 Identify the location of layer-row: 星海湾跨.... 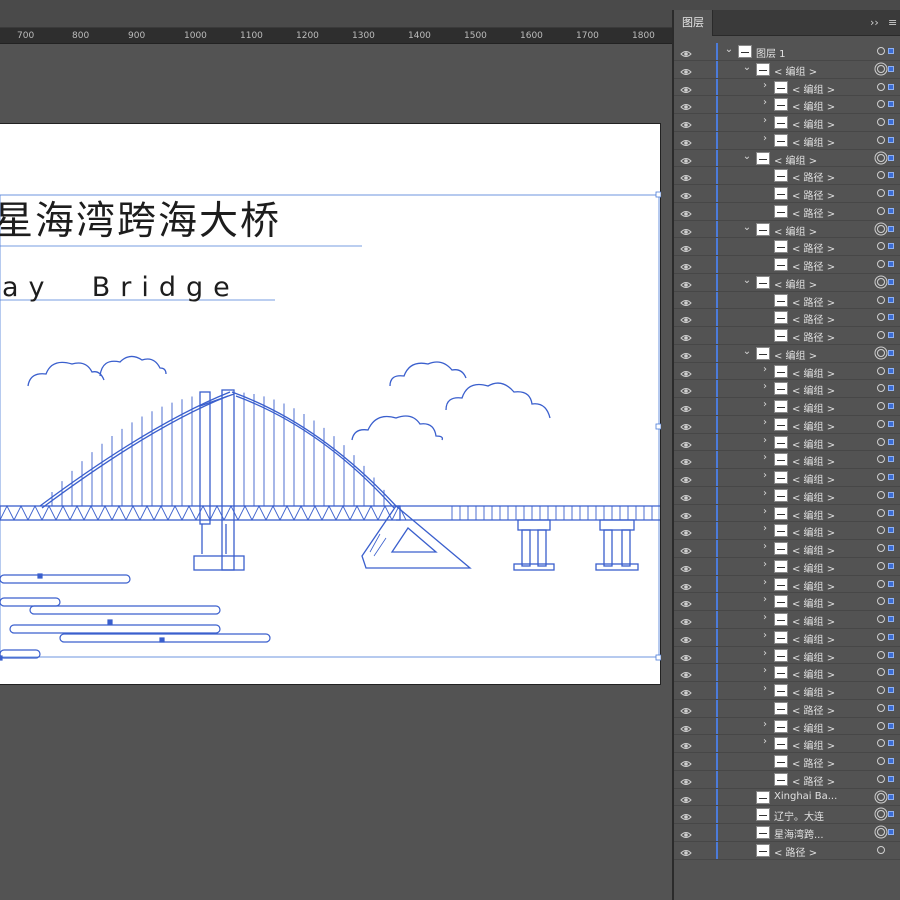
(787, 833).